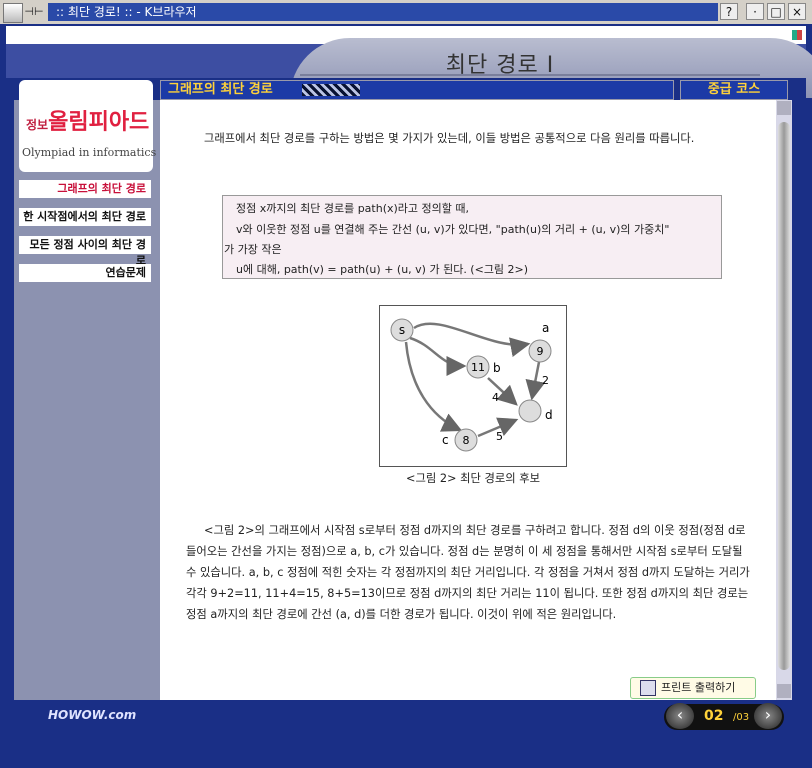  What do you see at coordinates (734, 90) in the screenshot?
I see `course-badge: 중급 코스` at bounding box center [734, 90].